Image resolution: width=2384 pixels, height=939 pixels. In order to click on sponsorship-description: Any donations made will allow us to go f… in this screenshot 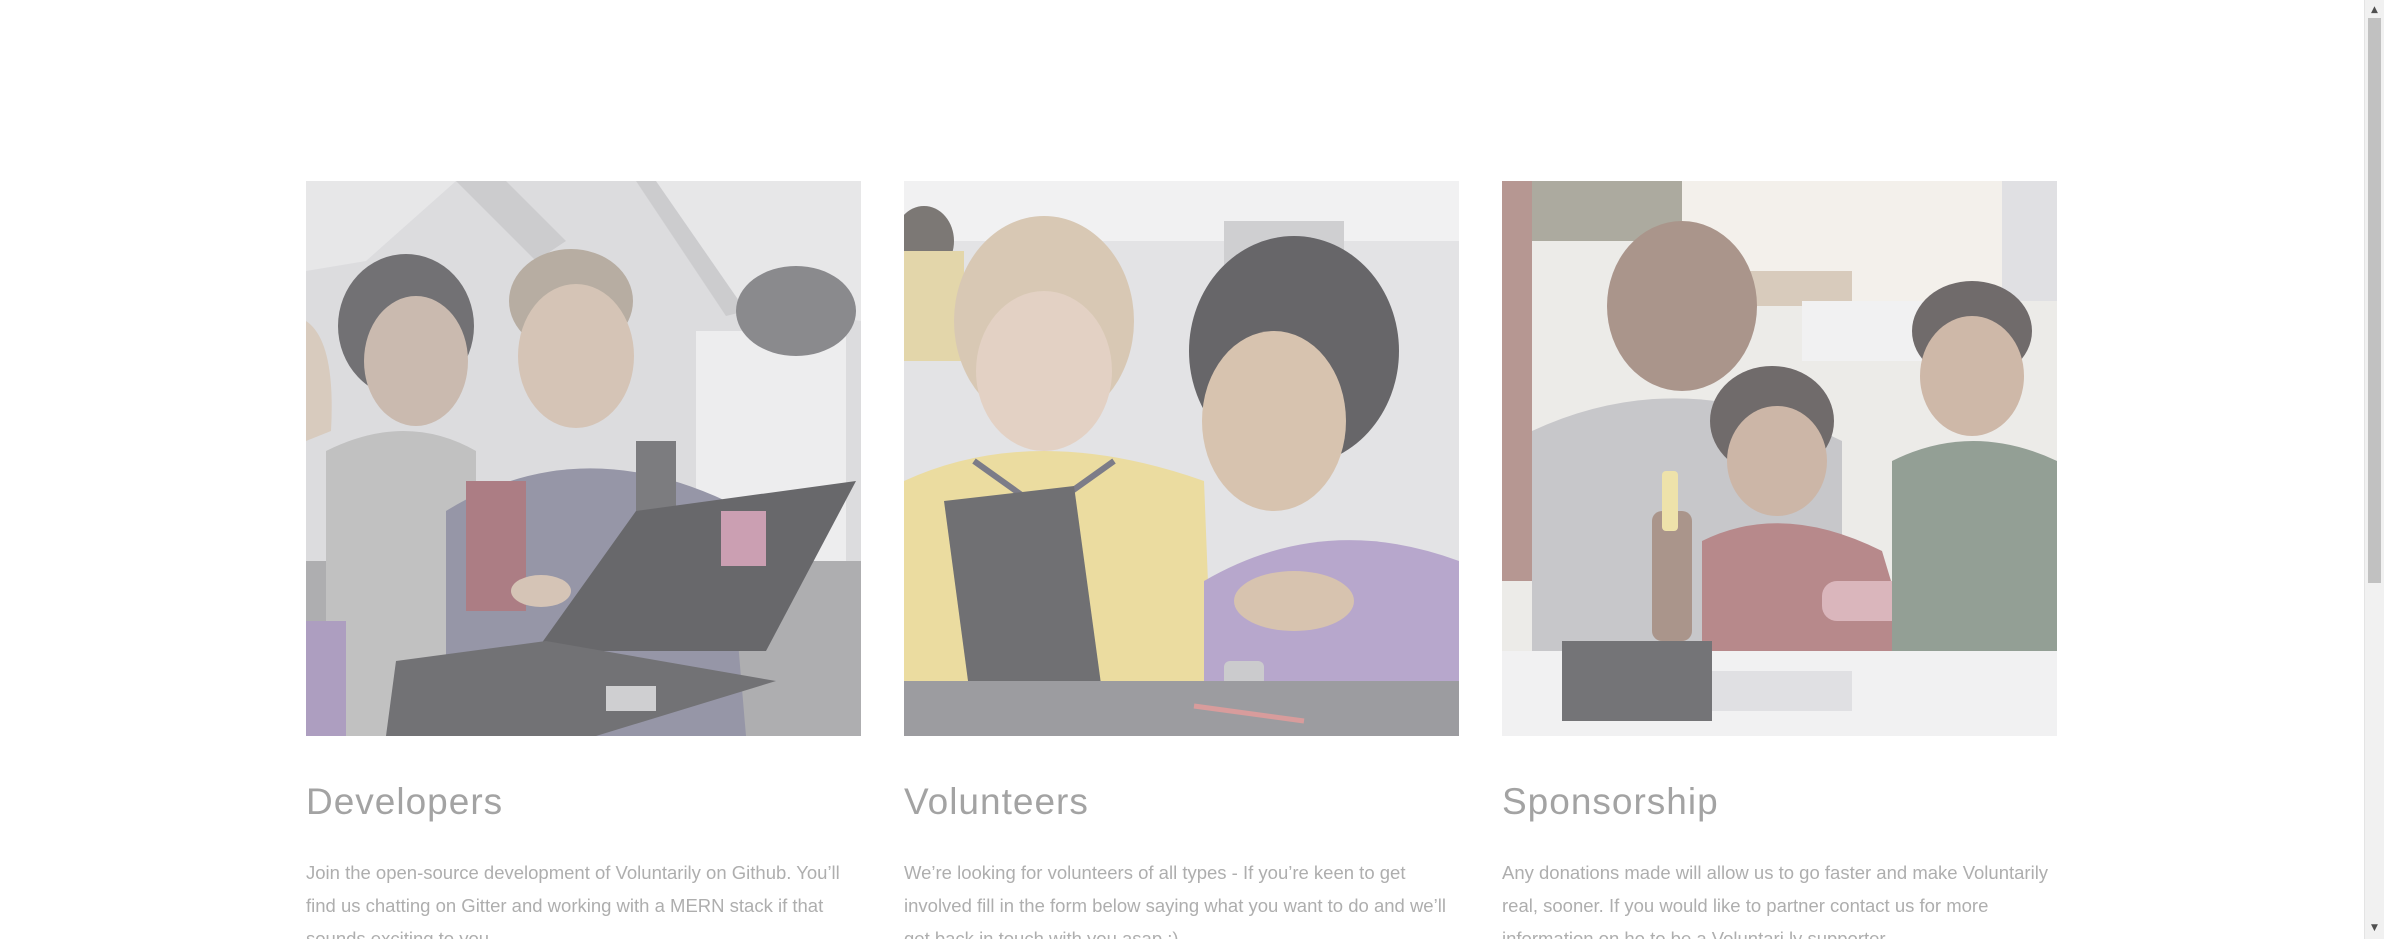, I will do `click(1775, 900)`.